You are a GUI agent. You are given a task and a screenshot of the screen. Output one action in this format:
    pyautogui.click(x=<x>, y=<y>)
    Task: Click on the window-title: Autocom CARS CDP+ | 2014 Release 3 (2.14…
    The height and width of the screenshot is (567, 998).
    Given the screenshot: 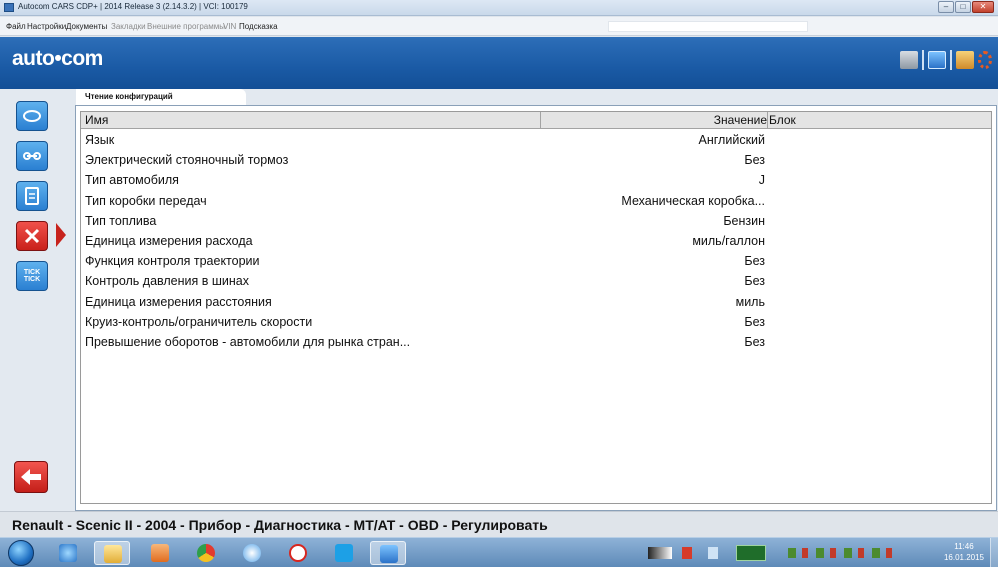 What is the action you would take?
    pyautogui.click(x=133, y=6)
    